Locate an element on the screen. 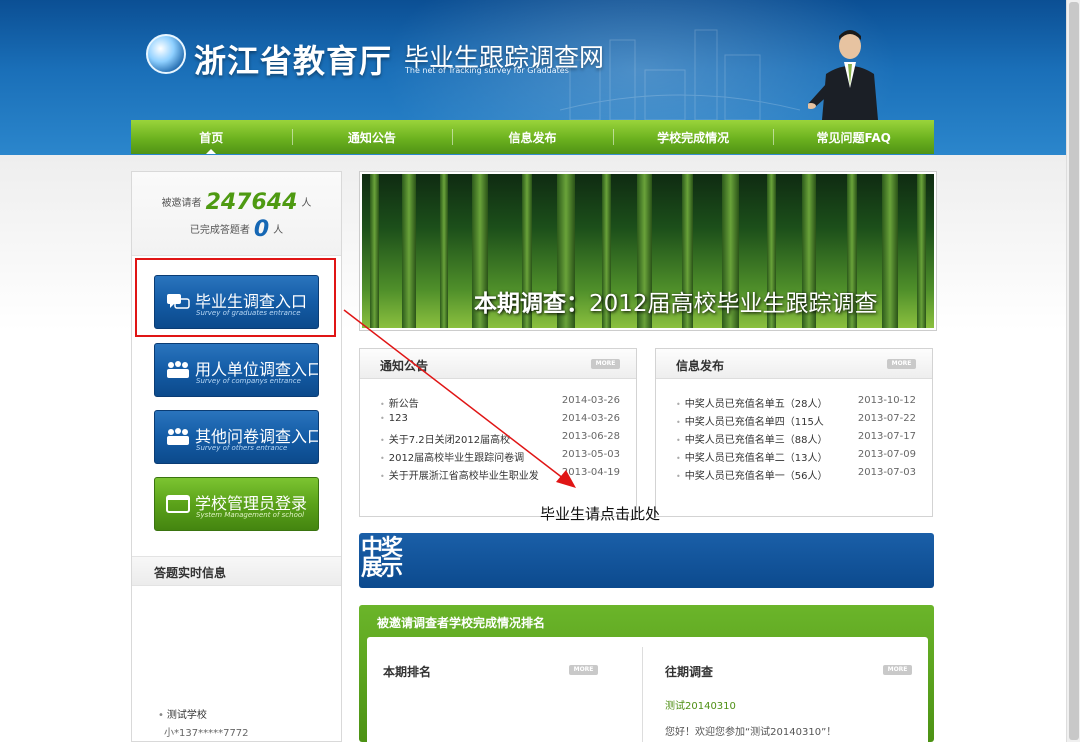 The width and height of the screenshot is (1080, 742). live-school-name: 测试学校 is located at coordinates (186, 715).